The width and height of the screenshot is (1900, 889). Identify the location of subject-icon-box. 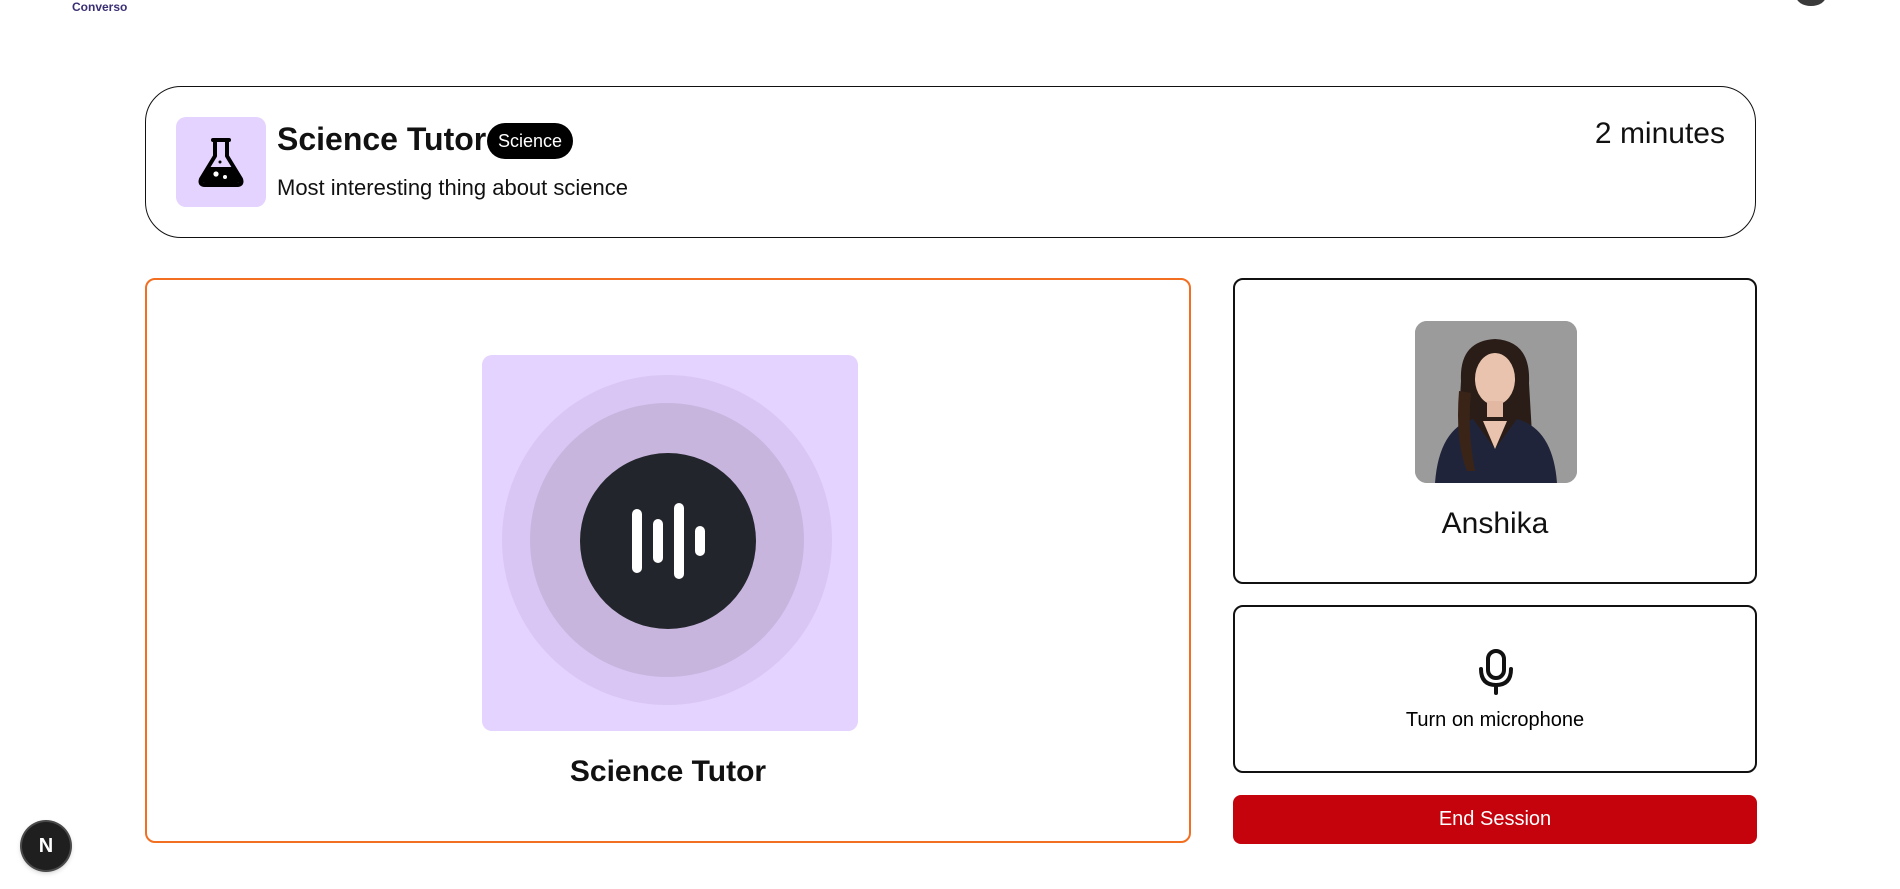
(221, 162).